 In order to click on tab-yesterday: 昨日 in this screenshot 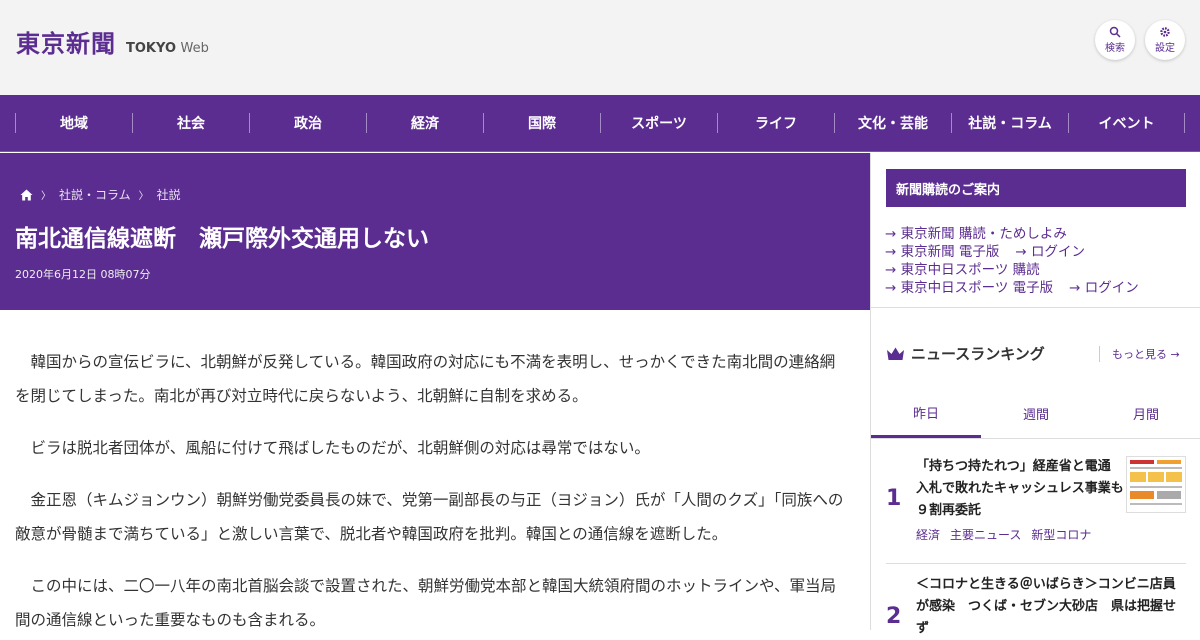, I will do `click(926, 413)`.